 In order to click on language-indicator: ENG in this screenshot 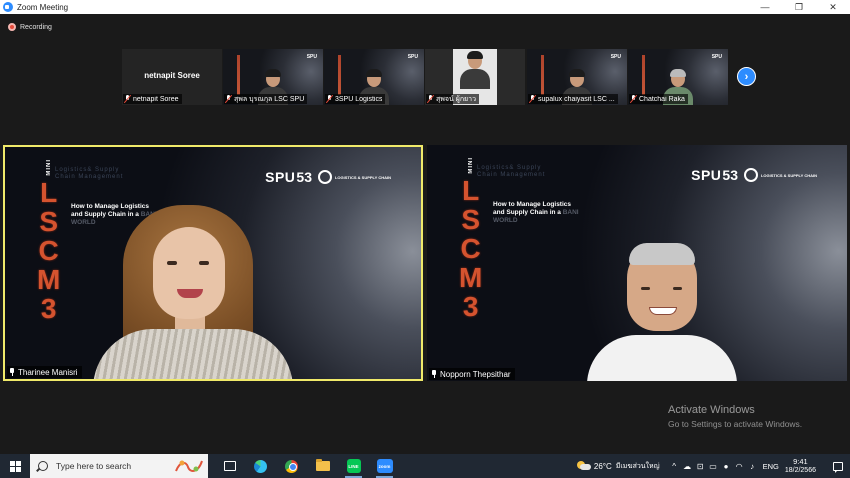, I will do `click(771, 466)`.